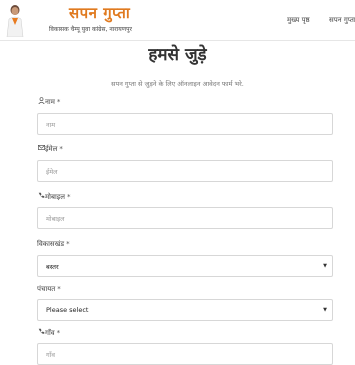 This screenshot has height=365, width=355. Describe the element at coordinates (41, 101) in the screenshot. I see `user-icon` at that location.